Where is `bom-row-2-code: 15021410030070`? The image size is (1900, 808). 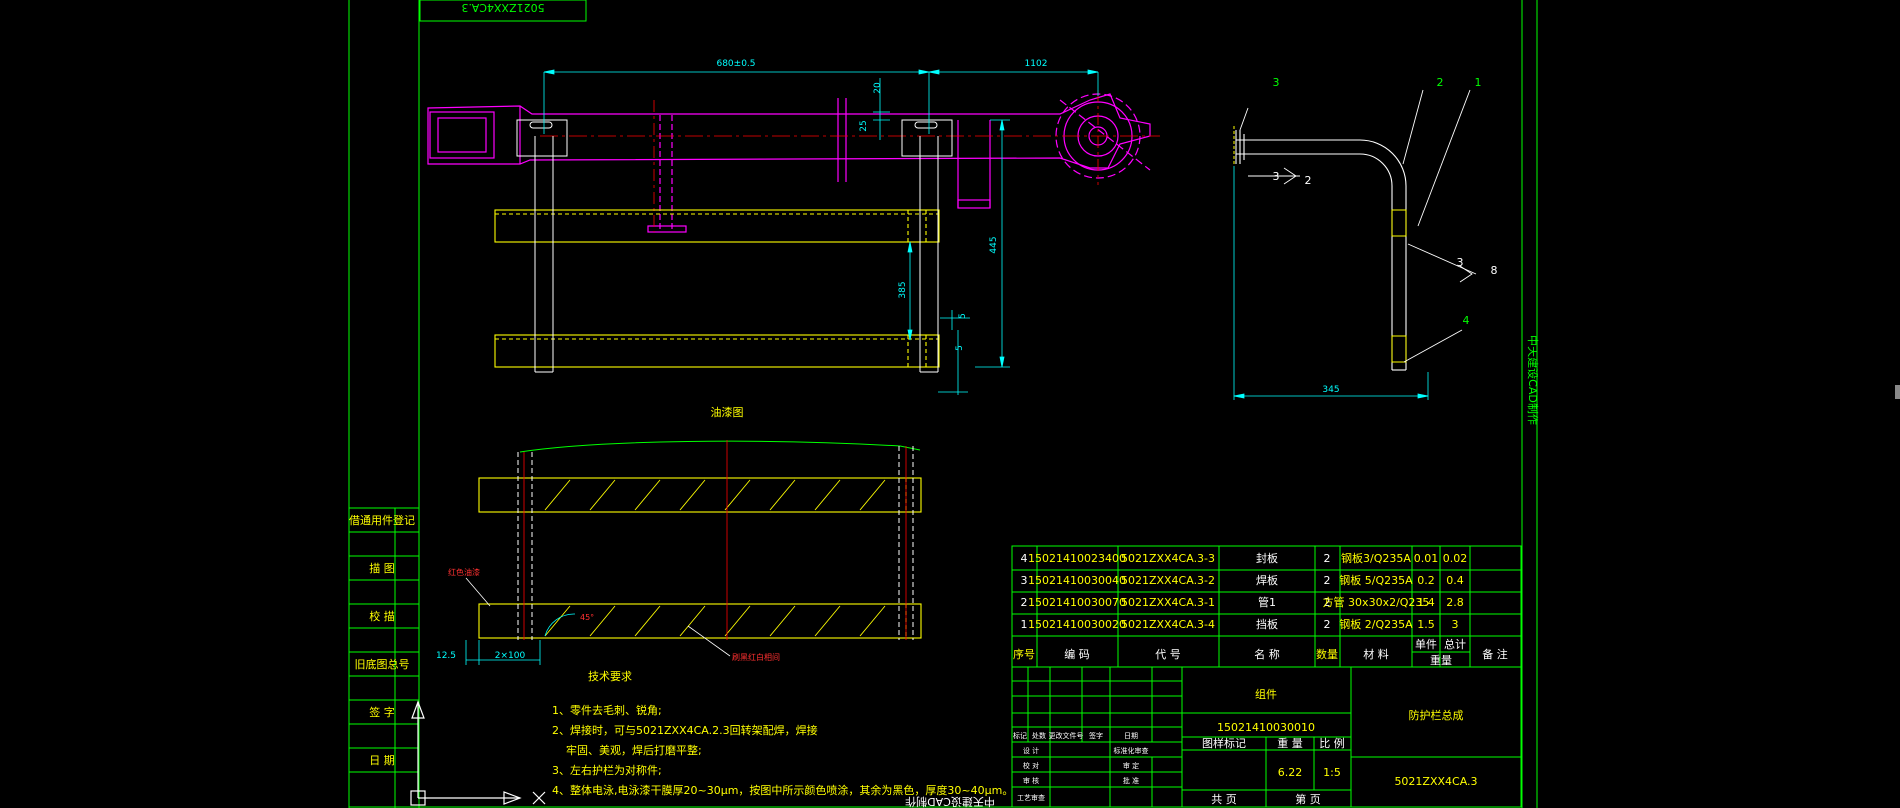
bom-row-2-code: 15021410030070 is located at coordinates (1077, 602).